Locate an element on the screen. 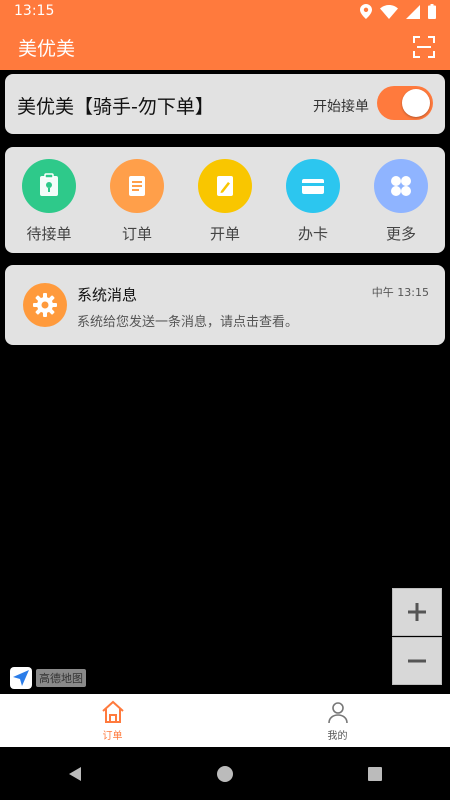  tab-label: 我的 is located at coordinates (337, 736).